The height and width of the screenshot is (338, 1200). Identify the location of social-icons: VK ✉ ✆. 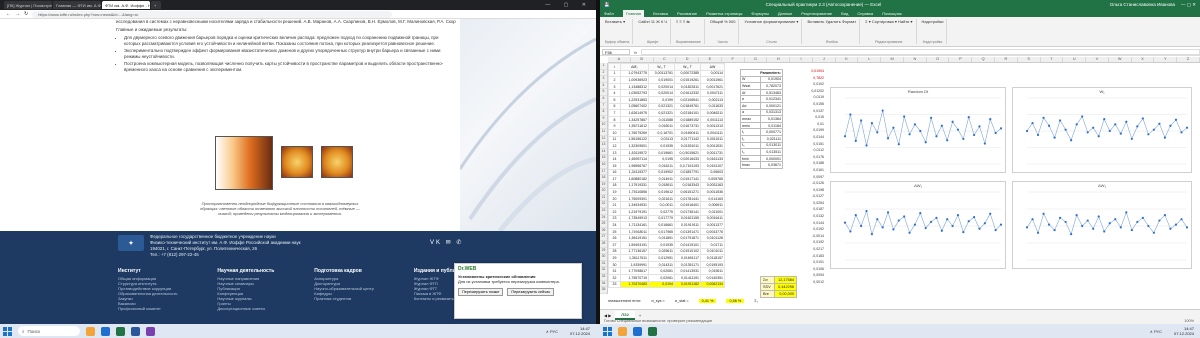
(446, 242).